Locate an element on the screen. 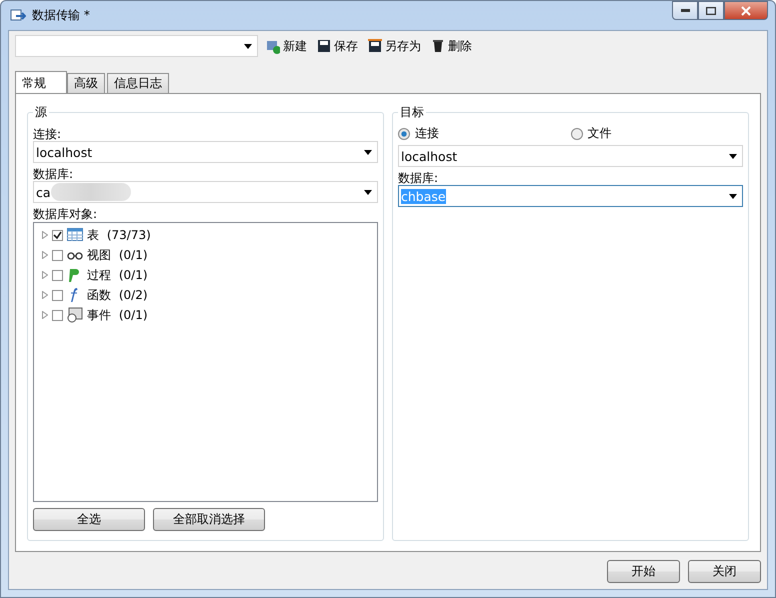 The image size is (776, 598). radio-option: 文件 is located at coordinates (656, 133).